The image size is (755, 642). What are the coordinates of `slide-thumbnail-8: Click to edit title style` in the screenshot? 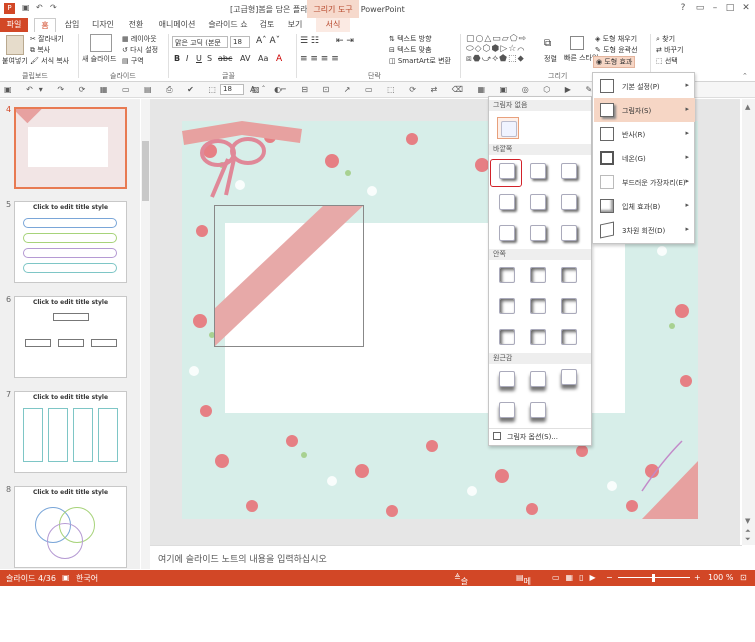 It's located at (70, 527).